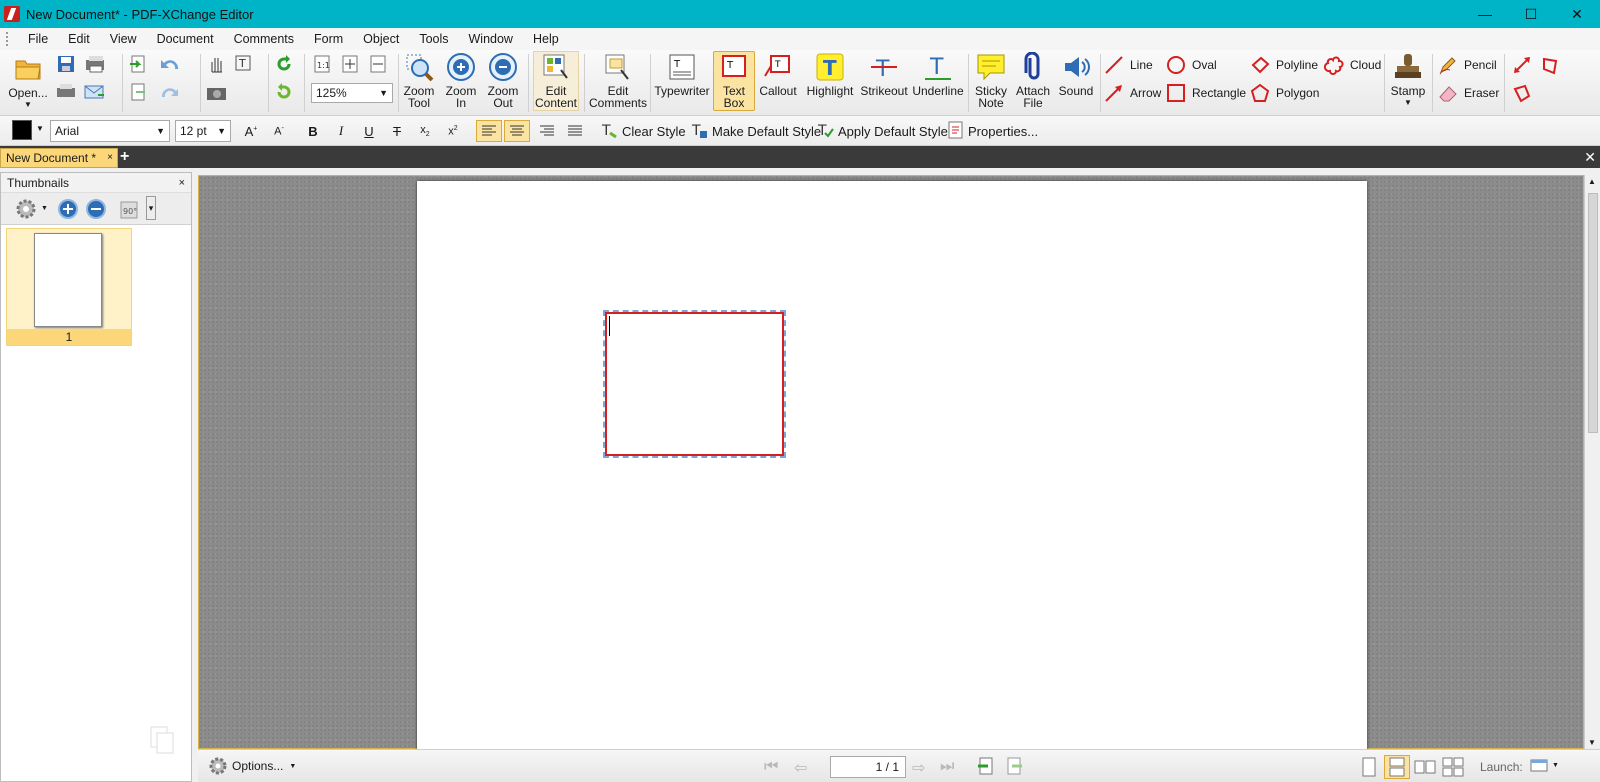  What do you see at coordinates (425, 131) in the screenshot?
I see `subscript-button: x2` at bounding box center [425, 131].